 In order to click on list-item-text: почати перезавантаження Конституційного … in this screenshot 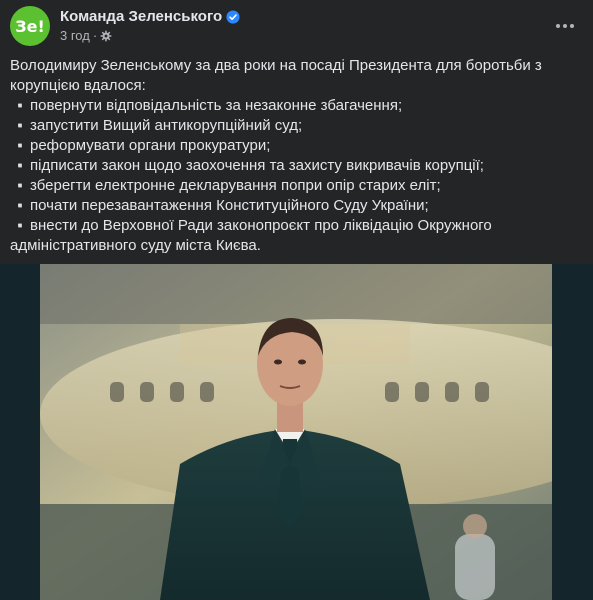, I will do `click(229, 205)`.